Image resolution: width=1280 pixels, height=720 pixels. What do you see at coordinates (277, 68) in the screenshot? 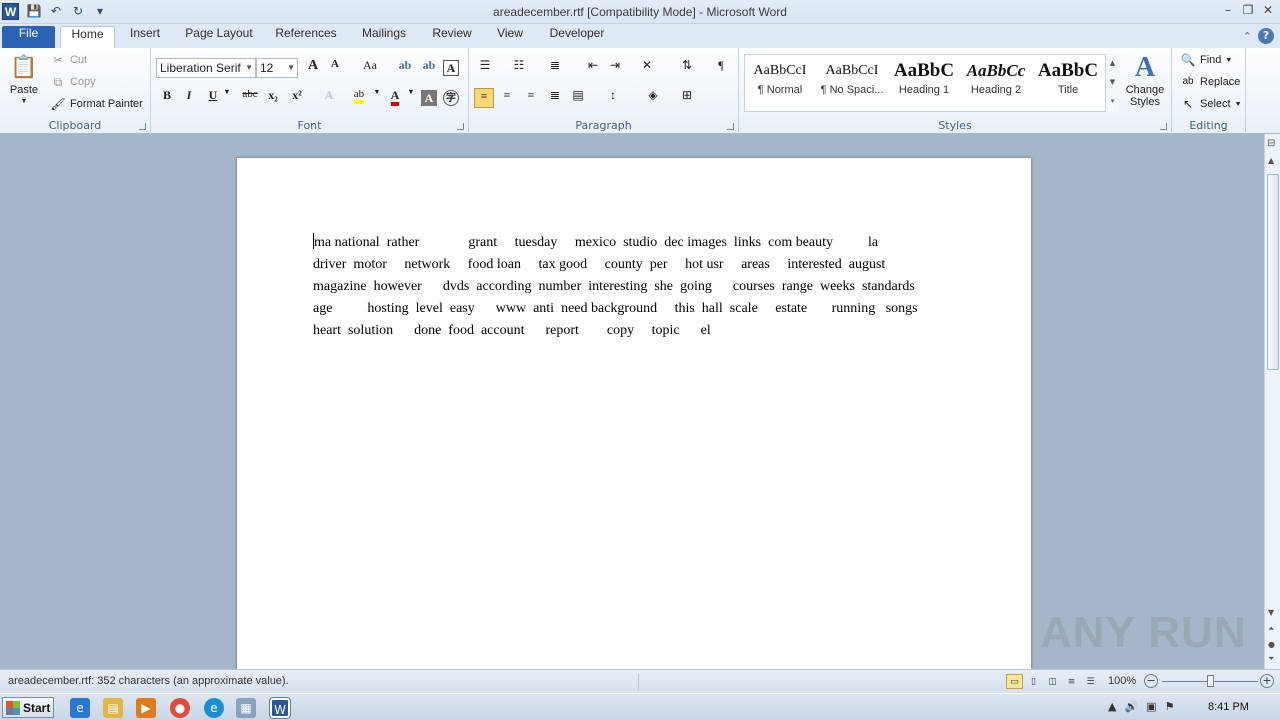
I see `font-size-select: 12 ▼` at bounding box center [277, 68].